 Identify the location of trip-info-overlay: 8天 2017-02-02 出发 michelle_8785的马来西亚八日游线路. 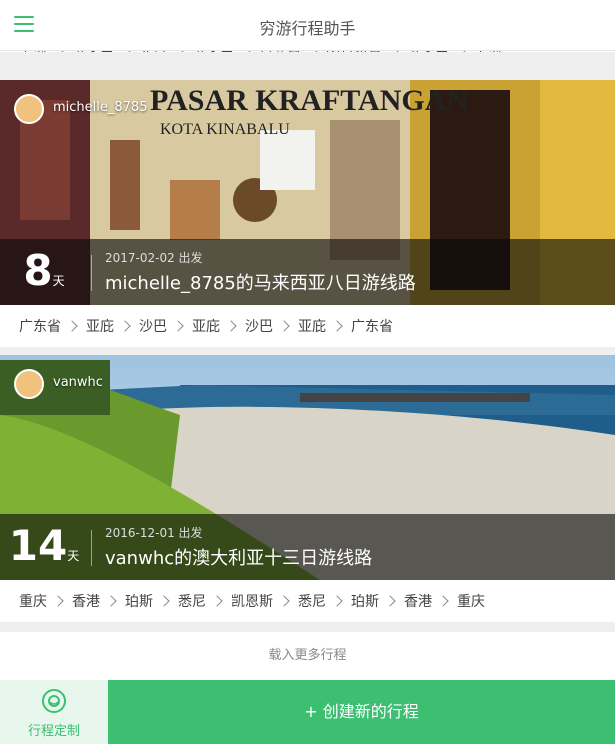
(307, 272).